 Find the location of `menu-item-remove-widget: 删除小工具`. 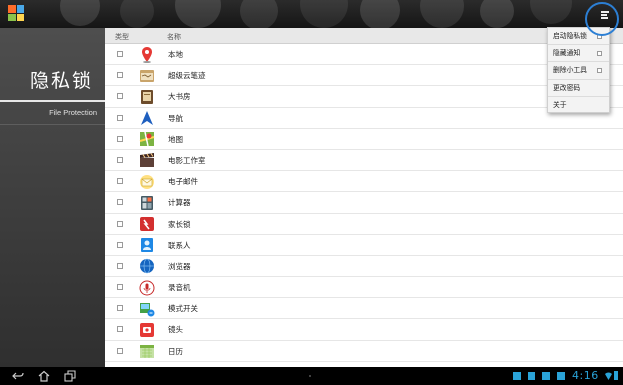

menu-item-remove-widget: 删除小工具 is located at coordinates (578, 71).